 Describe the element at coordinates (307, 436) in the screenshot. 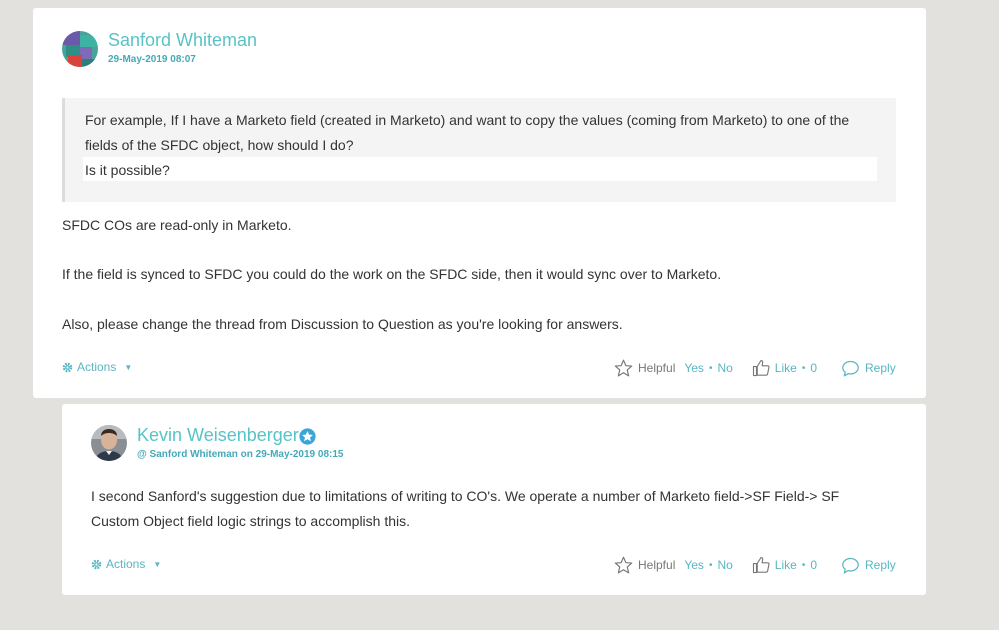

I see `badge-star-icon` at that location.